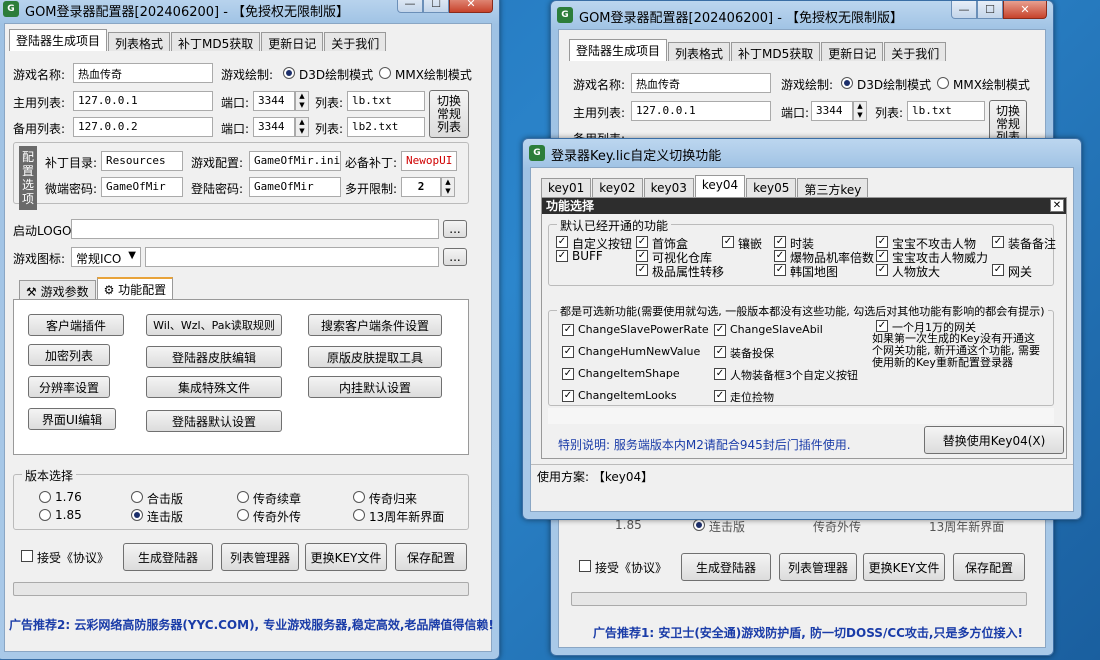 The image size is (1100, 660). What do you see at coordinates (964, 10) in the screenshot?
I see `minimize-button-2: —` at bounding box center [964, 10].